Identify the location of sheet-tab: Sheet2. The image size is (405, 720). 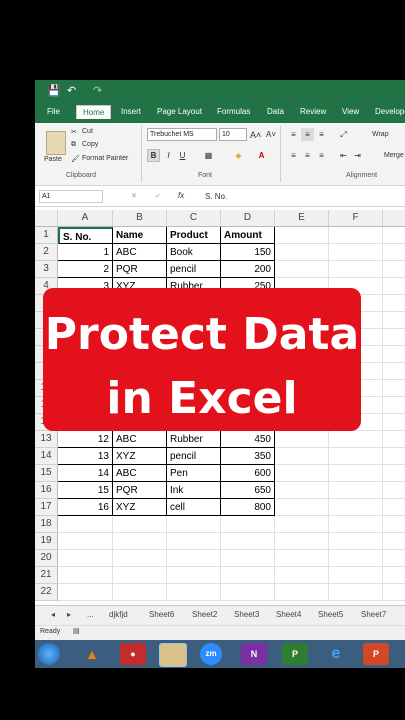
(204, 614).